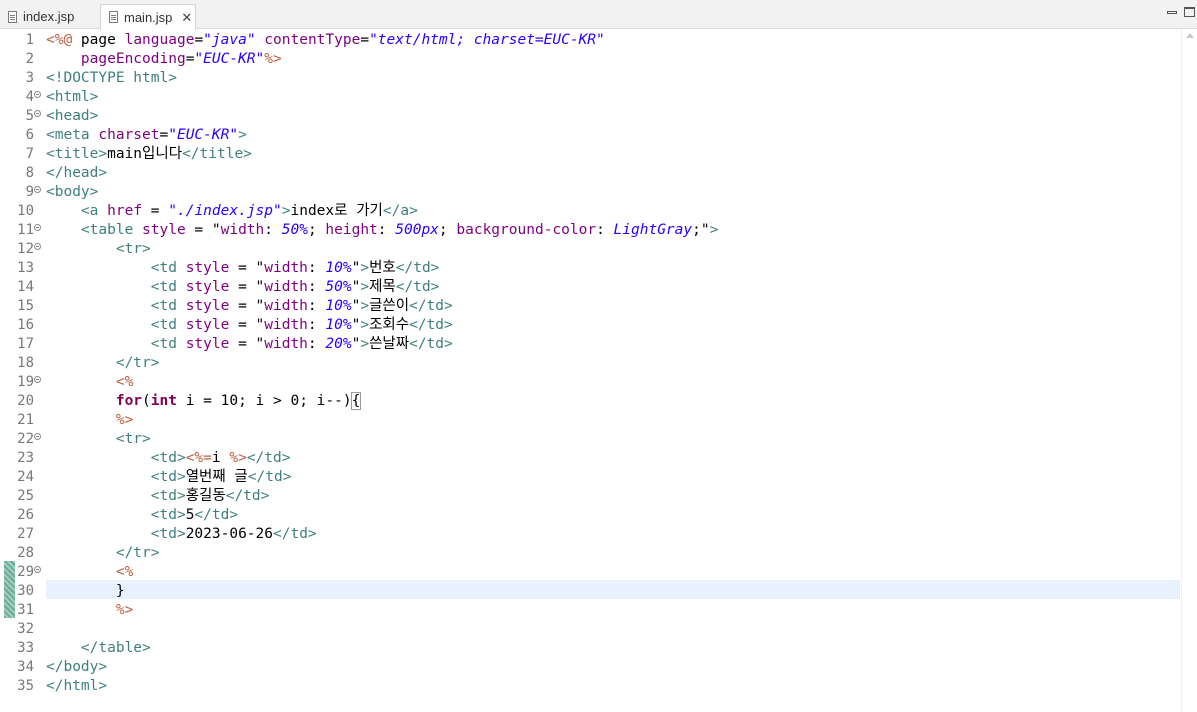 The height and width of the screenshot is (712, 1197). I want to click on line-number: 5, so click(29, 116).